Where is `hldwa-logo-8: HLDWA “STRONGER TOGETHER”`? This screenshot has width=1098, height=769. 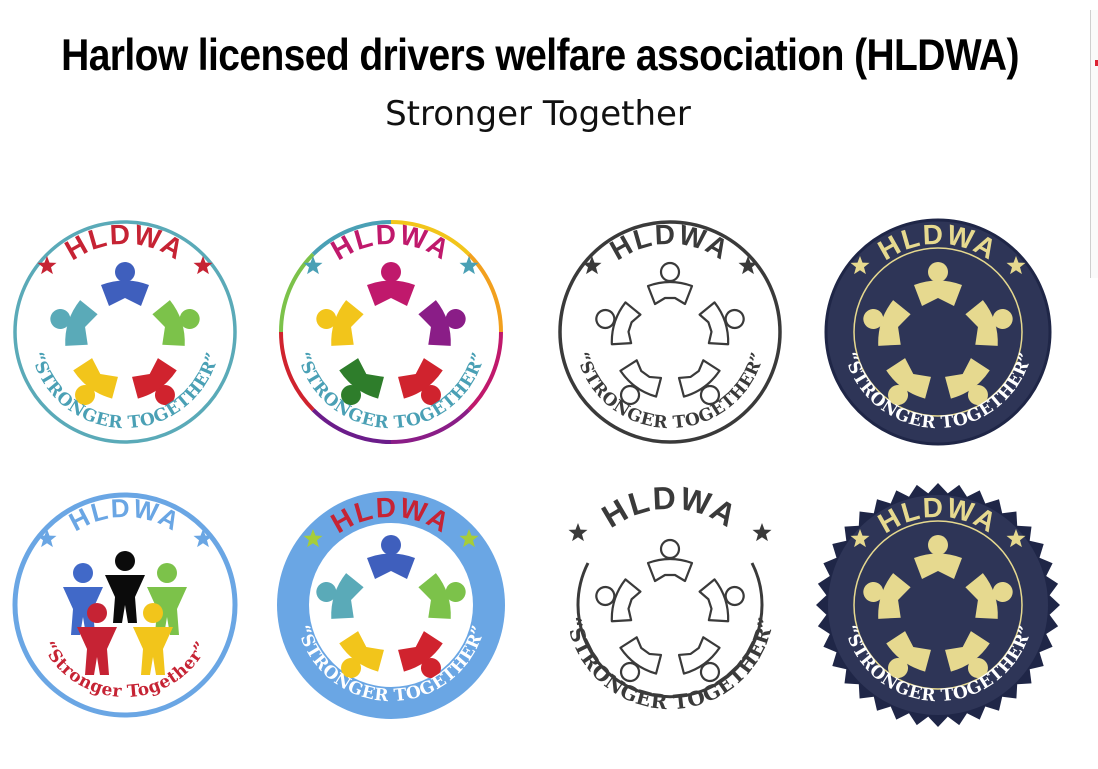 hldwa-logo-8: HLDWA “STRONGER TOGETHER” is located at coordinates (938, 605).